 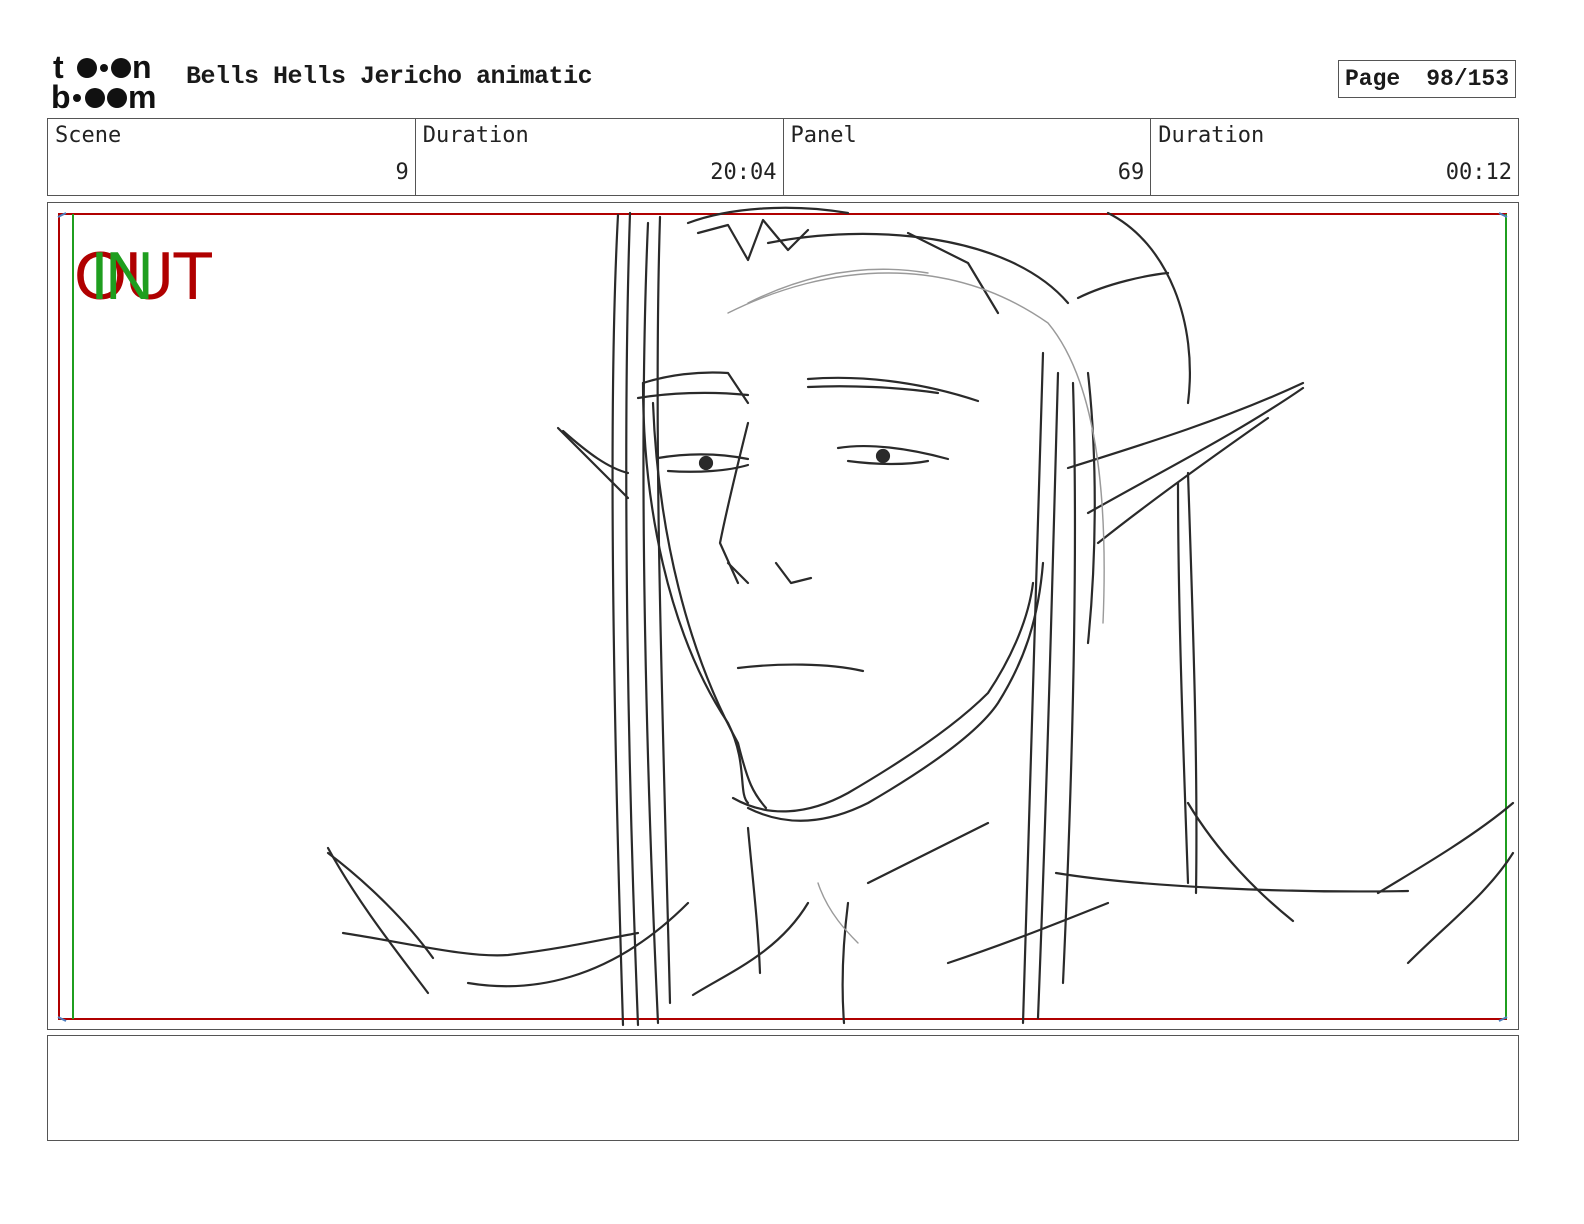 What do you see at coordinates (743, 172) in the screenshot?
I see `scene-duration-value: 20:04` at bounding box center [743, 172].